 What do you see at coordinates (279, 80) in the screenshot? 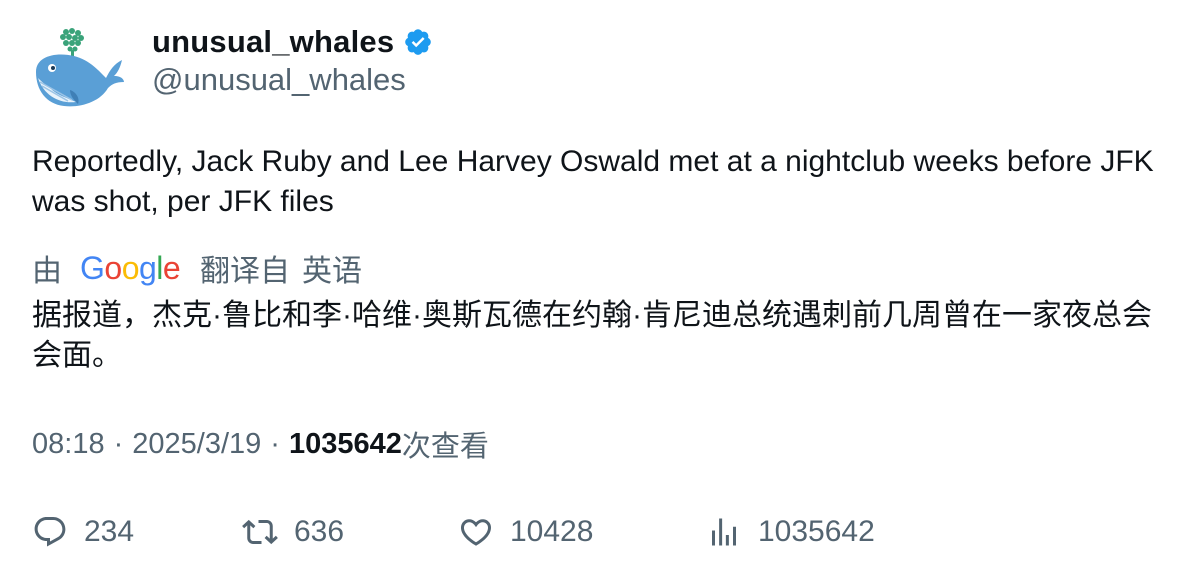
I see `author-handle: @unusual_whales` at bounding box center [279, 80].